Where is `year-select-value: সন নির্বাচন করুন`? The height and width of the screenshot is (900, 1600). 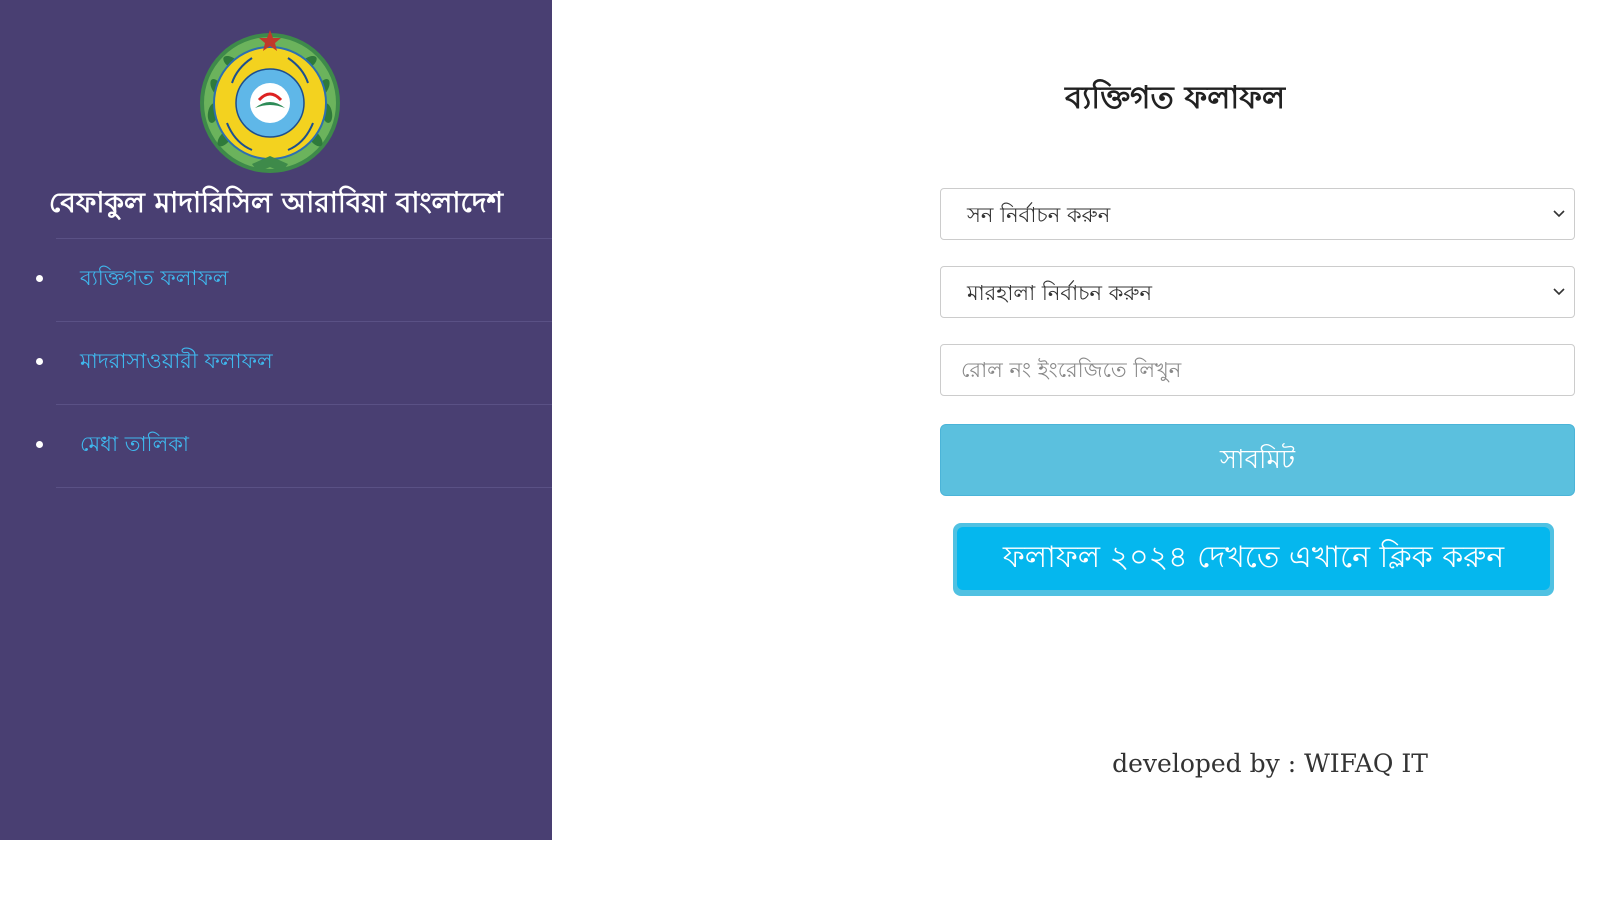 year-select-value: সন নির্বাচন করুন is located at coordinates (1039, 215).